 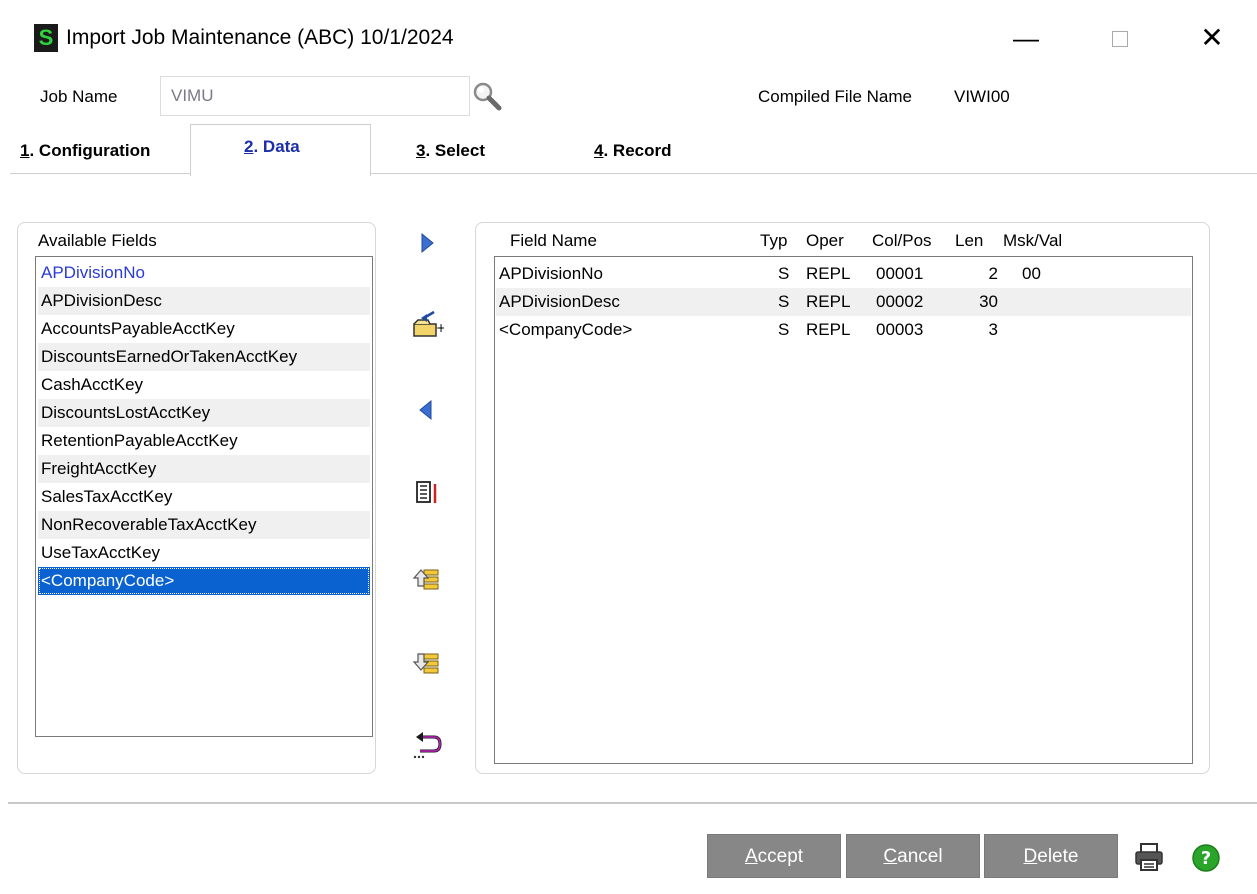 What do you see at coordinates (46, 38) in the screenshot?
I see `app-logo-icon: S` at bounding box center [46, 38].